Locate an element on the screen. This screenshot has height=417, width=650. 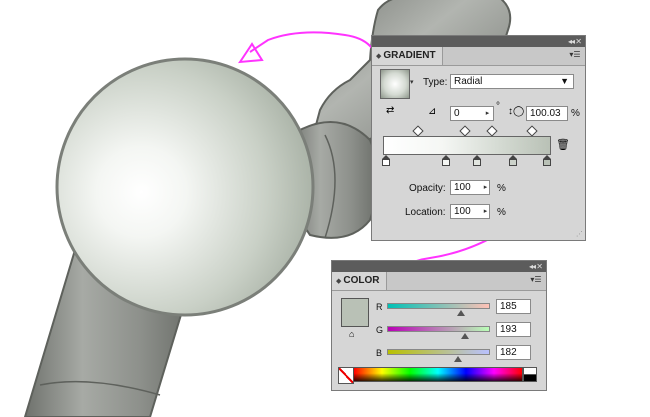
b-slider is located at coordinates (438, 352).